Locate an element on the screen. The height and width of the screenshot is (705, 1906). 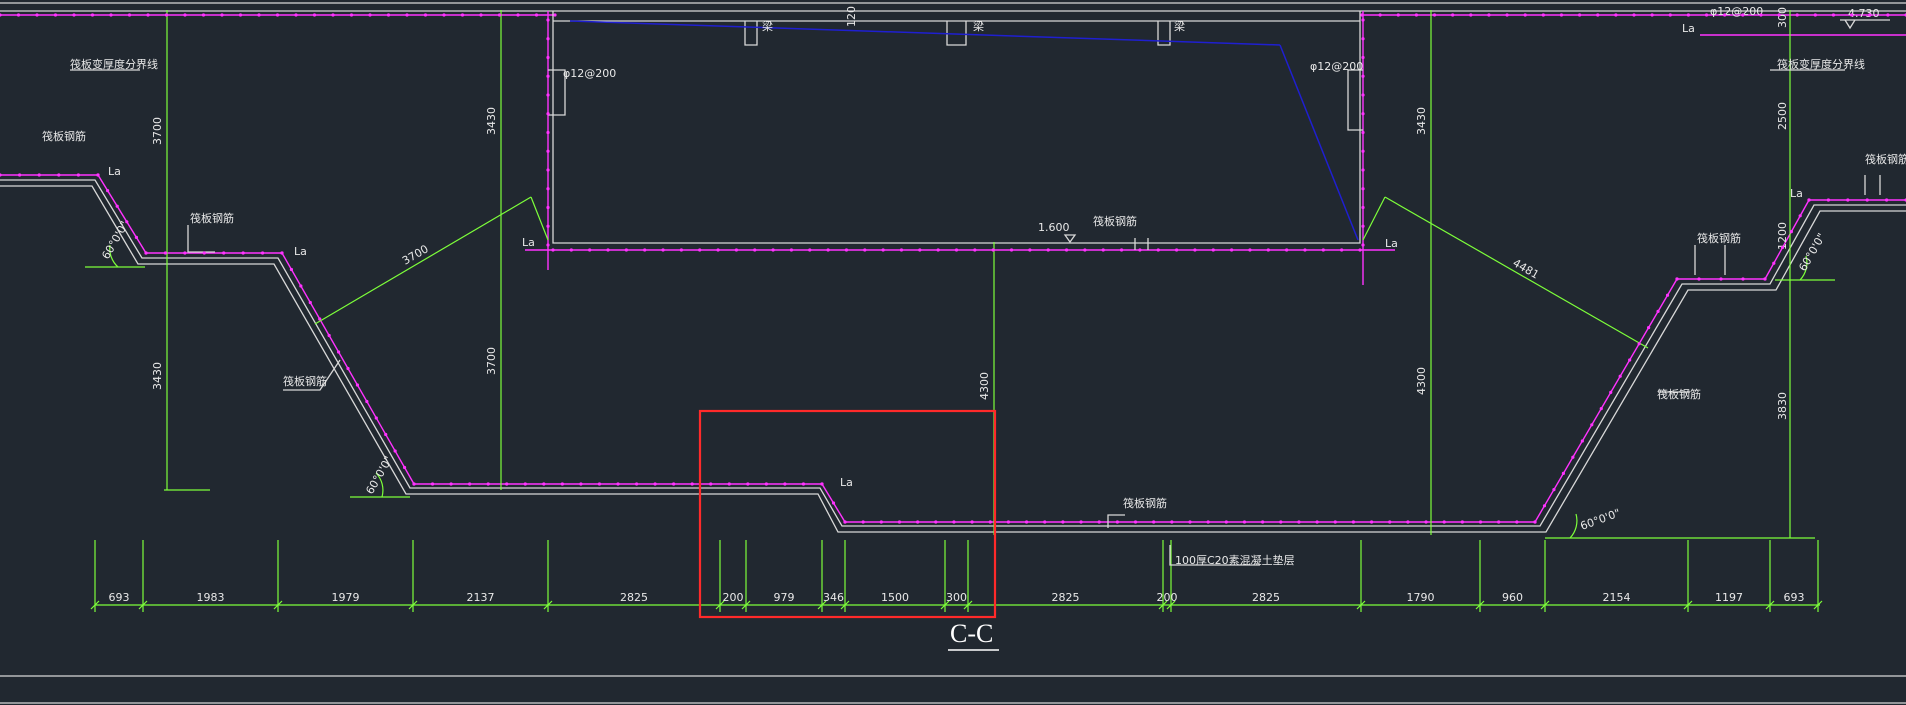
label-la-7: La is located at coordinates (1796, 193).